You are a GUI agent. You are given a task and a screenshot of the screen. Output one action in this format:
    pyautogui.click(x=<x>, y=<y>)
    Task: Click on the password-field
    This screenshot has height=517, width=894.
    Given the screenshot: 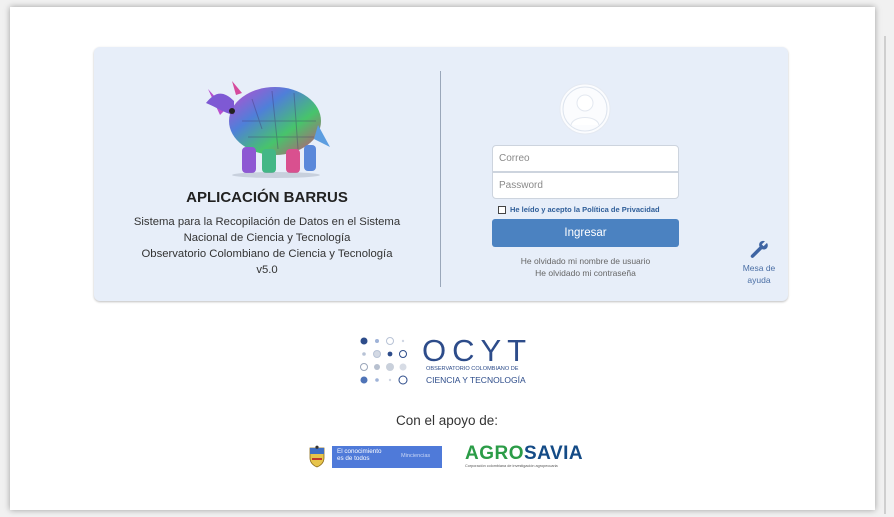 What is the action you would take?
    pyautogui.click(x=585, y=185)
    